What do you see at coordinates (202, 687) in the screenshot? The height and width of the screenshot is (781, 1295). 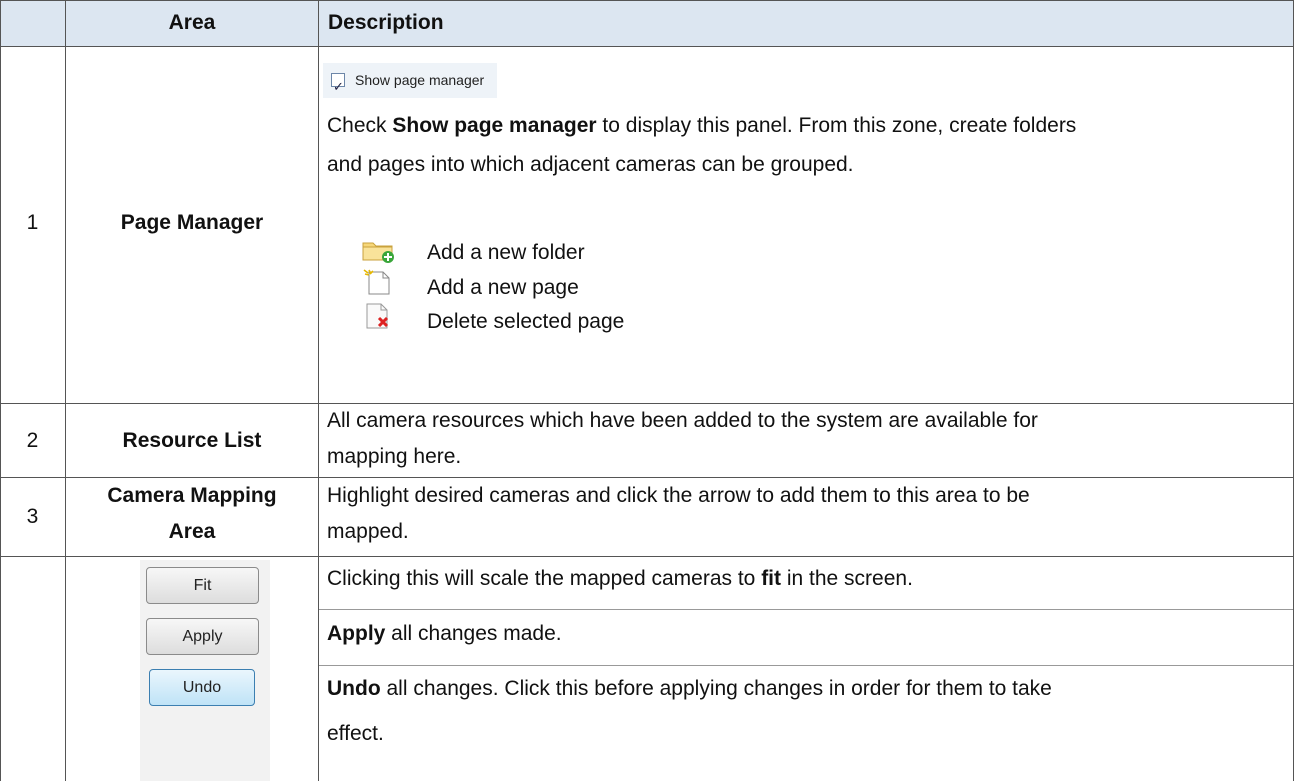 I see `undo-button: Undo` at bounding box center [202, 687].